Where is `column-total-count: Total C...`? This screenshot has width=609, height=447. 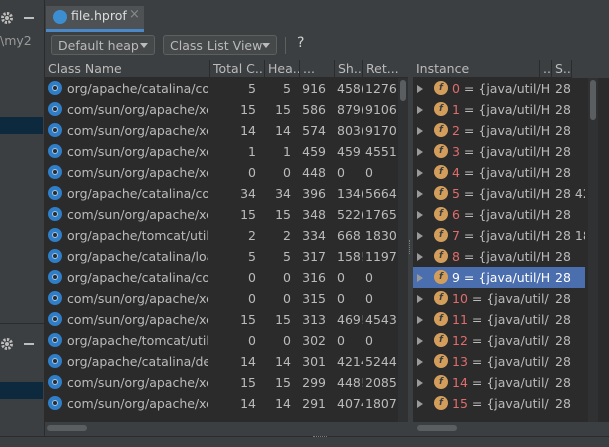
column-total-count: Total C... is located at coordinates (237, 69).